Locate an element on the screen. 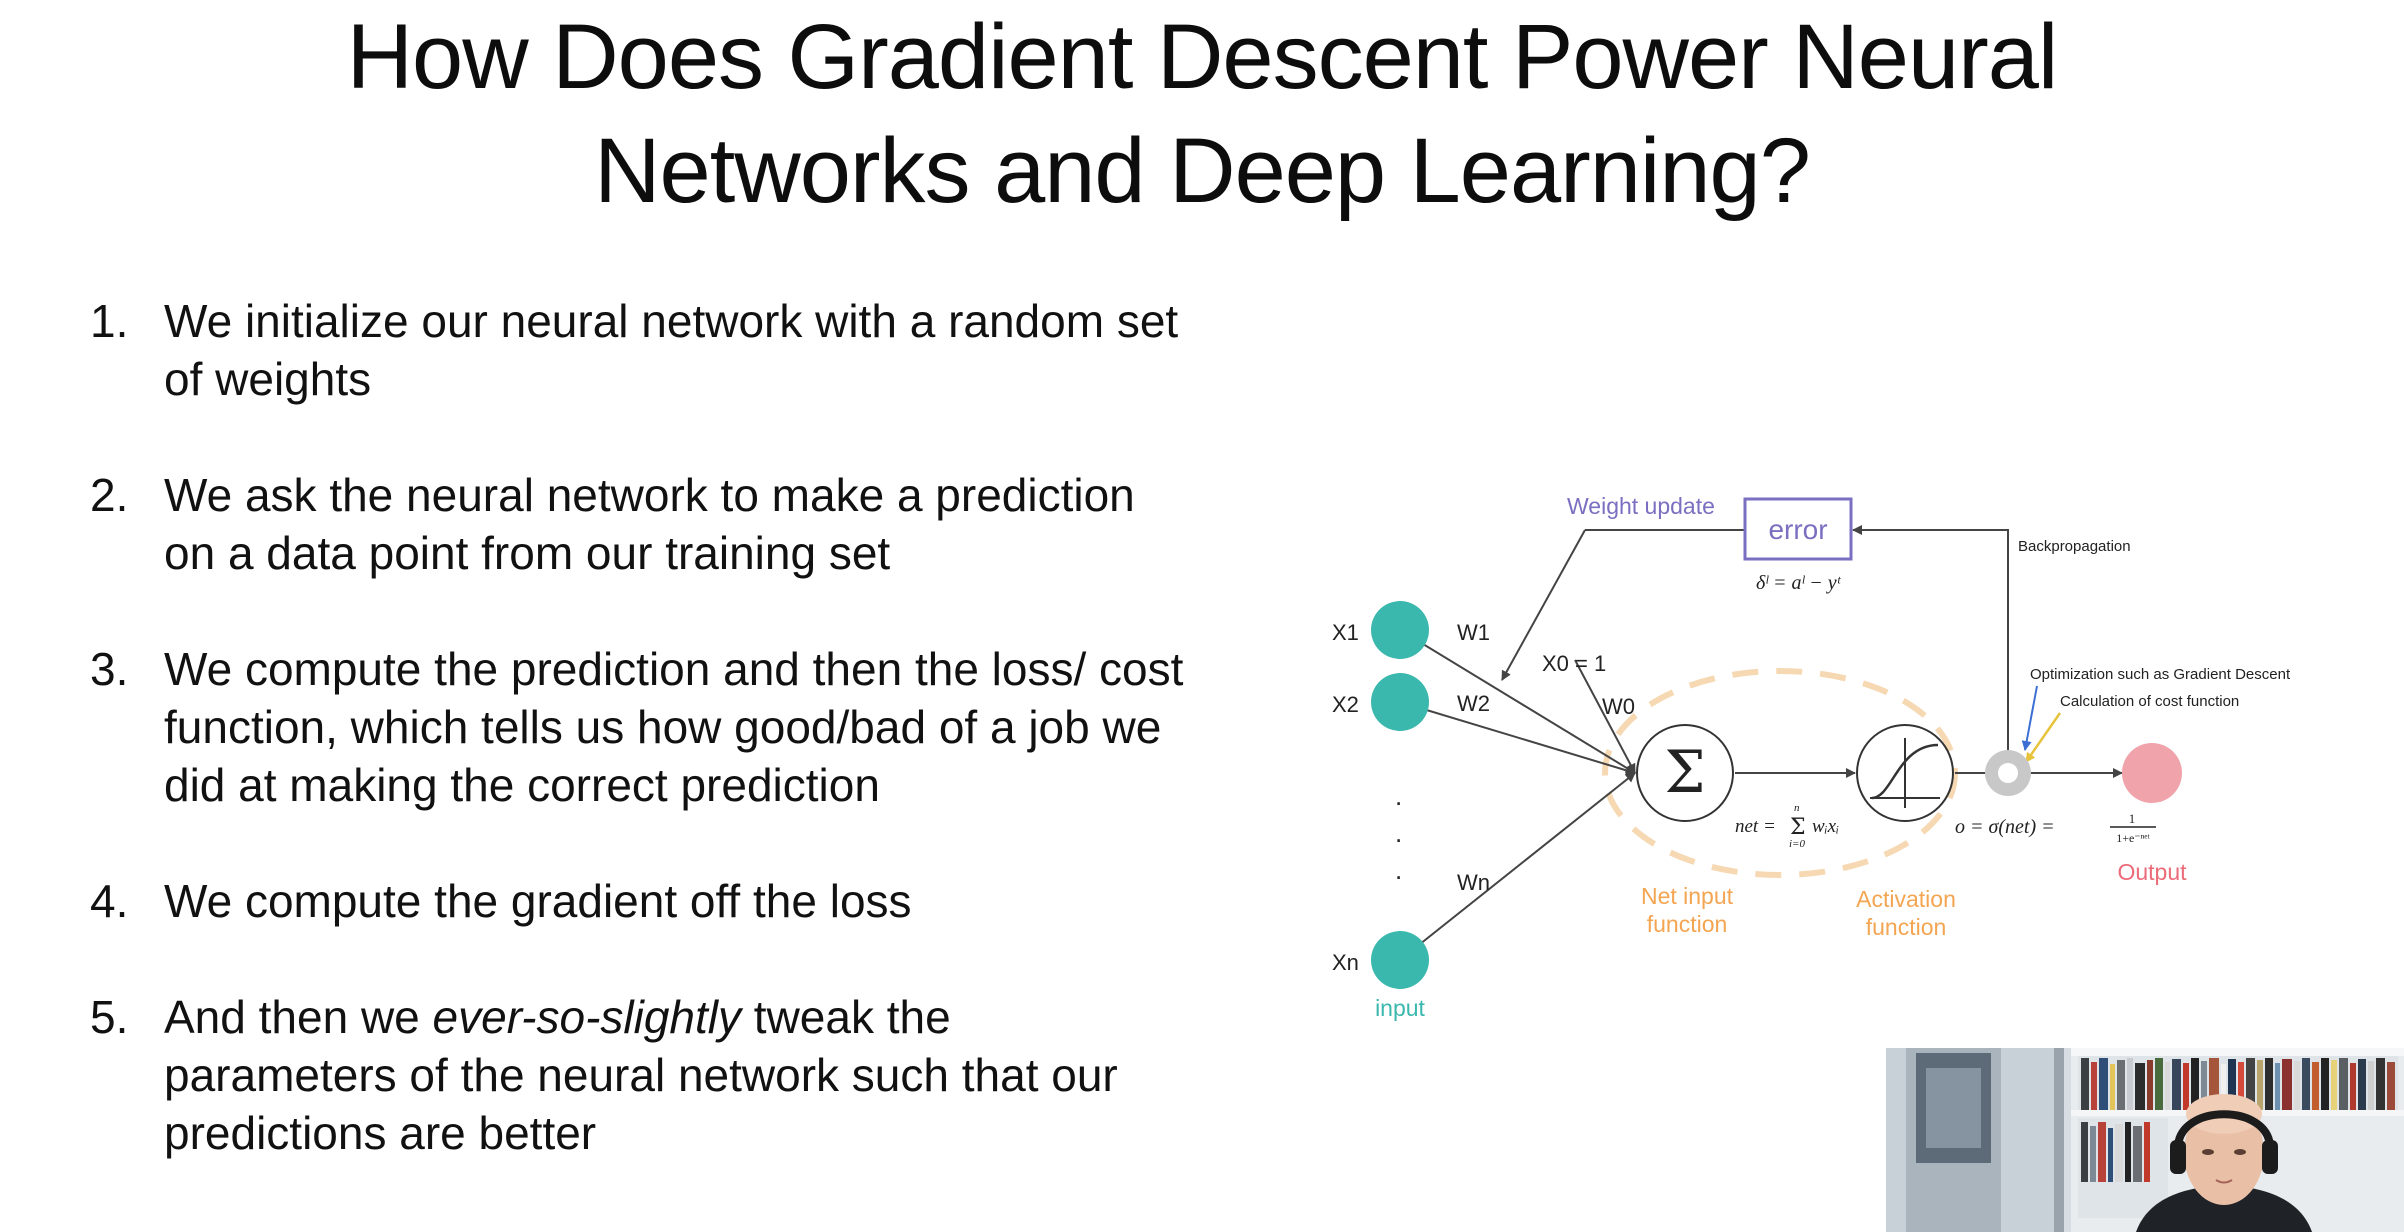 This screenshot has height=1232, width=2404. webcam-overlay is located at coordinates (2145, 1140).